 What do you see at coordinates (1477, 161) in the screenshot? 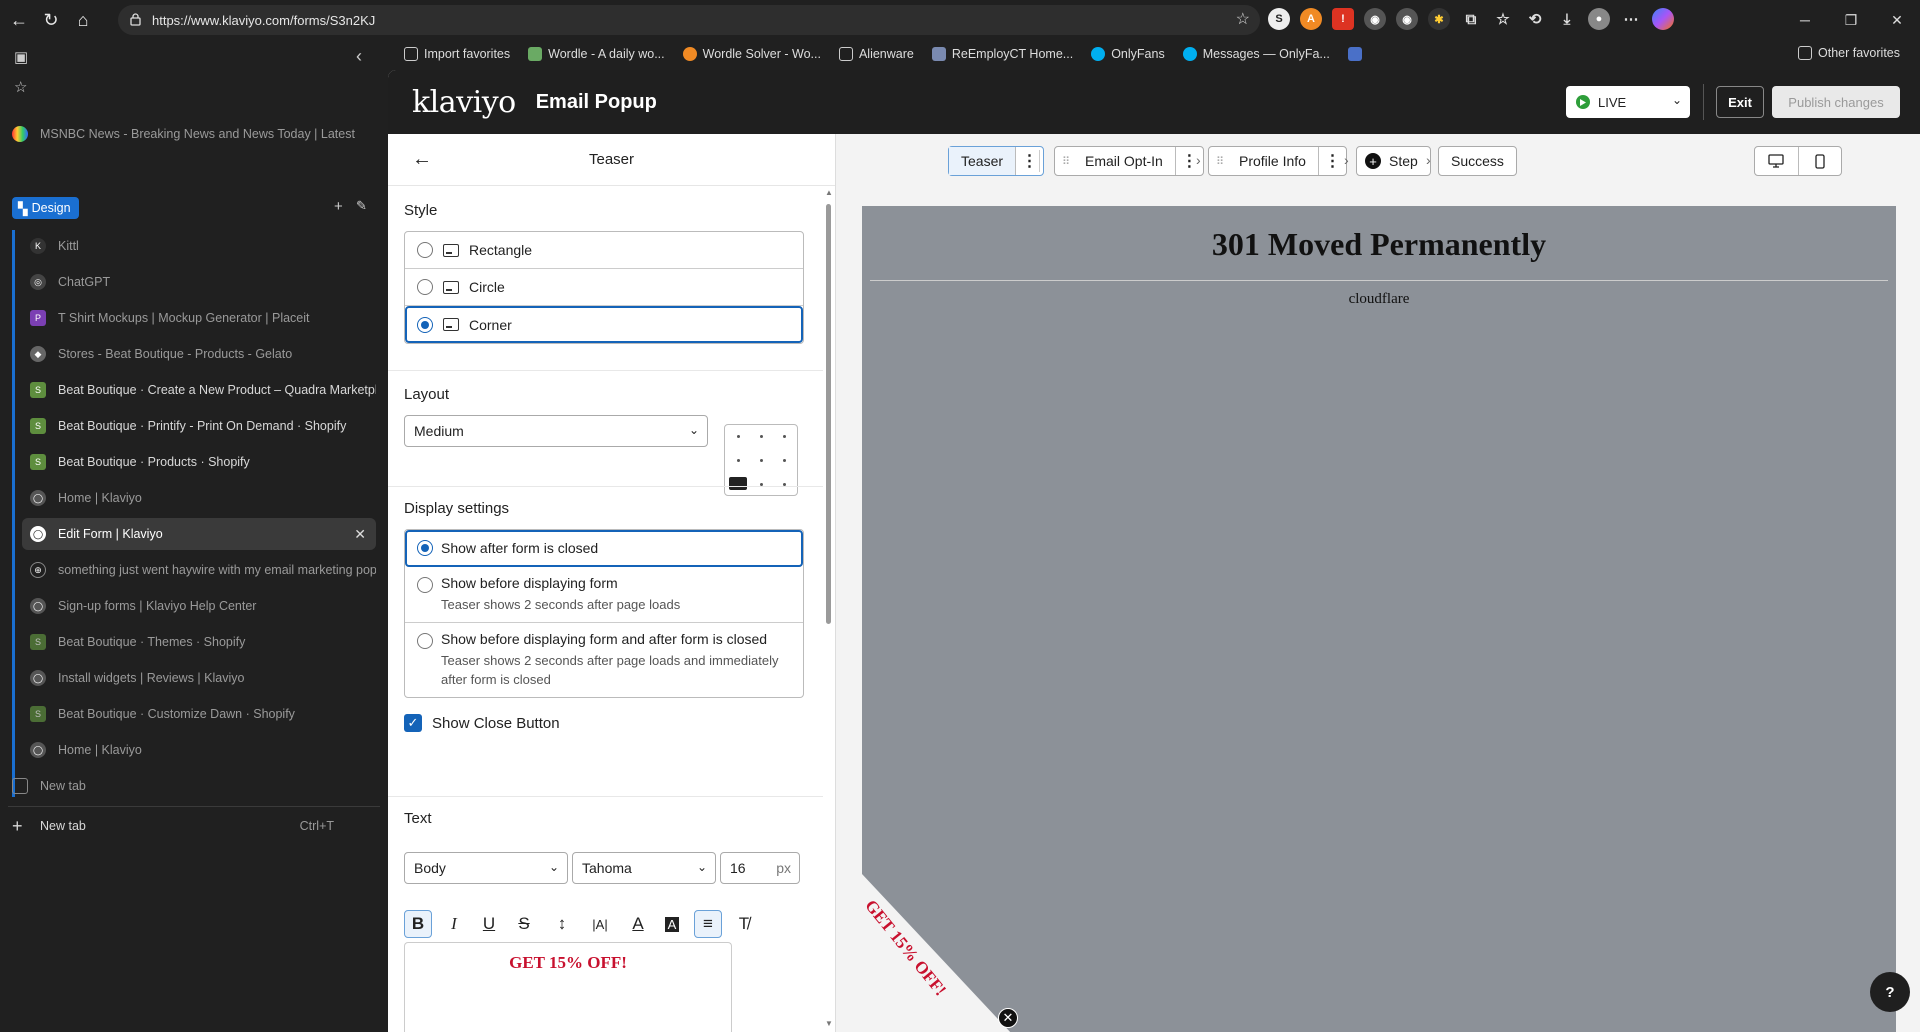
I see `step-success: Success` at bounding box center [1477, 161].